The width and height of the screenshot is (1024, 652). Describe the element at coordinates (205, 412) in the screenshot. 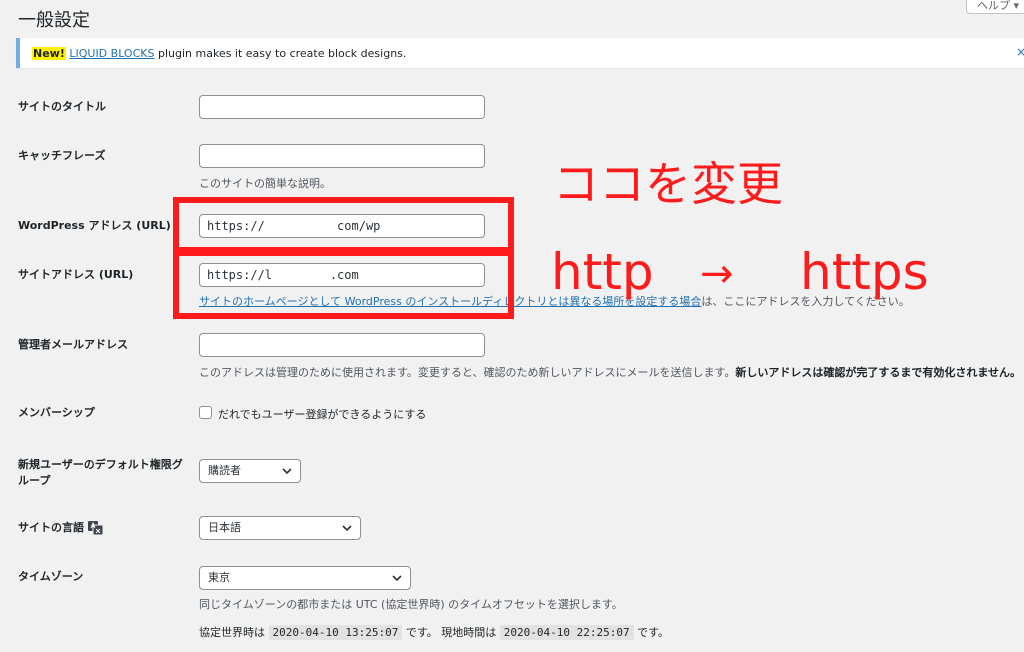

I see `membership-checkbox` at that location.